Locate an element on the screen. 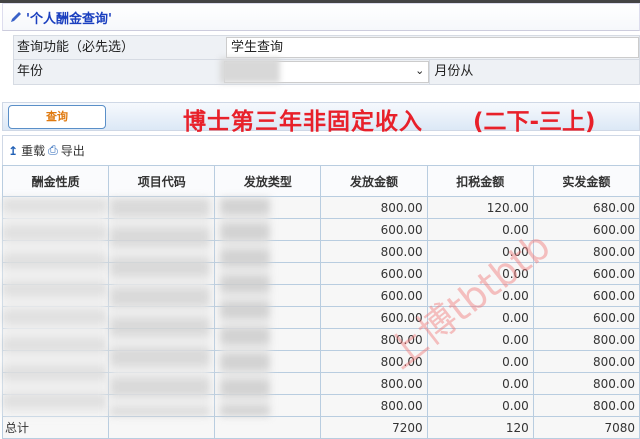 Image resolution: width=640 pixels, height=439 pixels. column-header: 实发金额 is located at coordinates (586, 181).